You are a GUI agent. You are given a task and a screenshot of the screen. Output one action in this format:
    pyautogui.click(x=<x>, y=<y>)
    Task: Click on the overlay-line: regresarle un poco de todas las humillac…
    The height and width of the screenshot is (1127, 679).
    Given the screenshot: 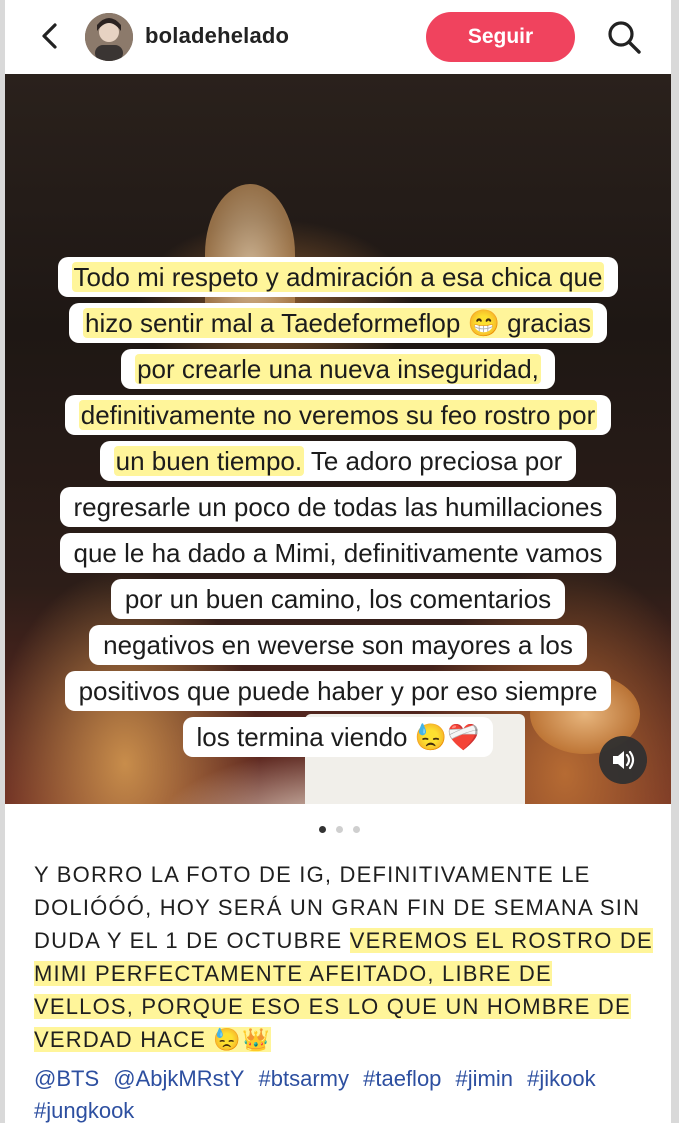 What is the action you would take?
    pyautogui.click(x=338, y=507)
    